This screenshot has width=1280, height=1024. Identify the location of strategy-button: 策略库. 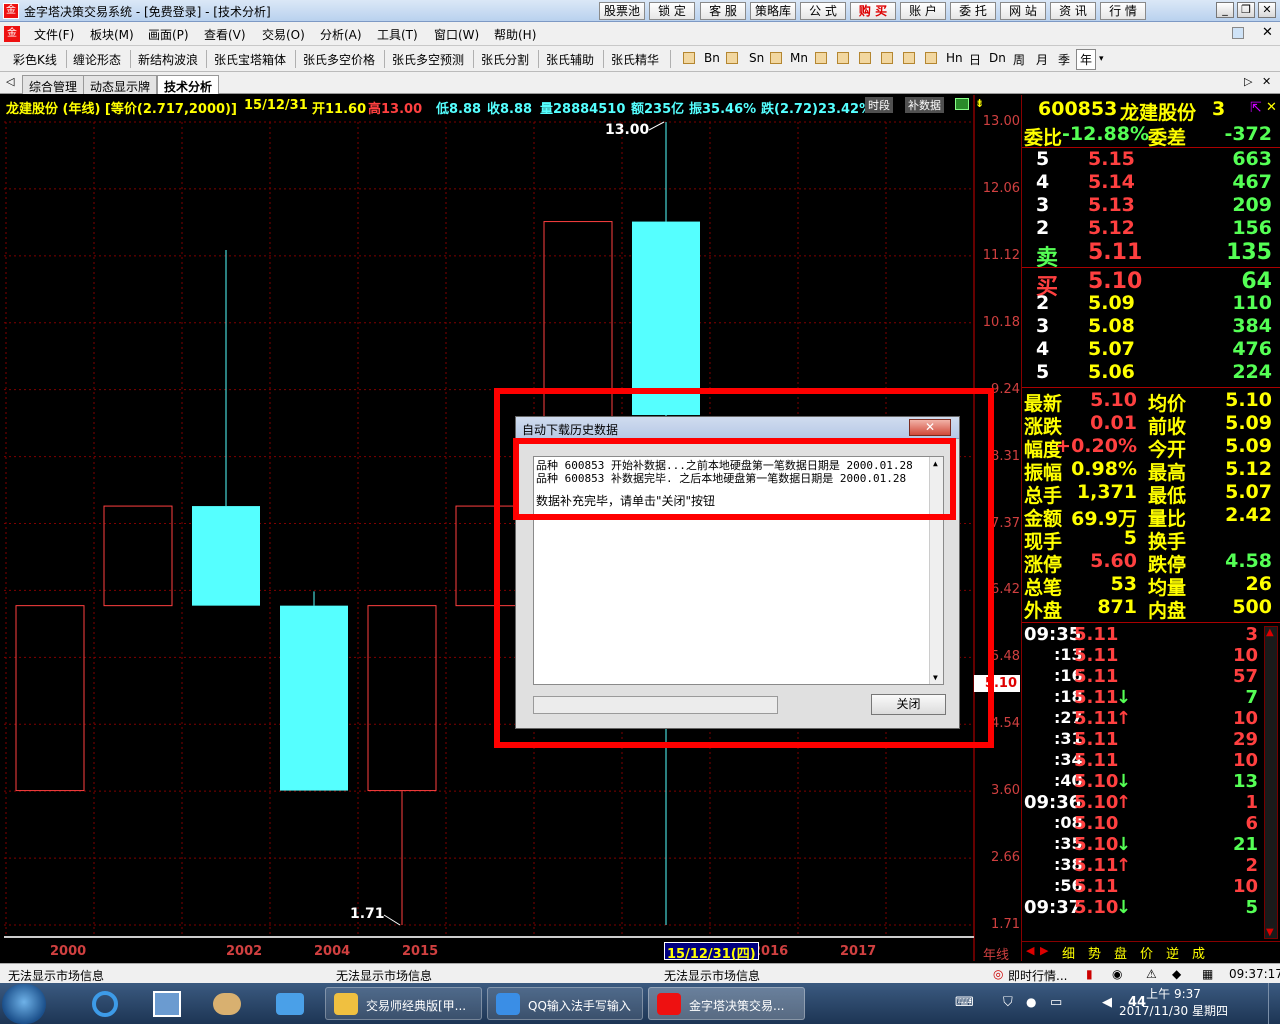
(773, 11).